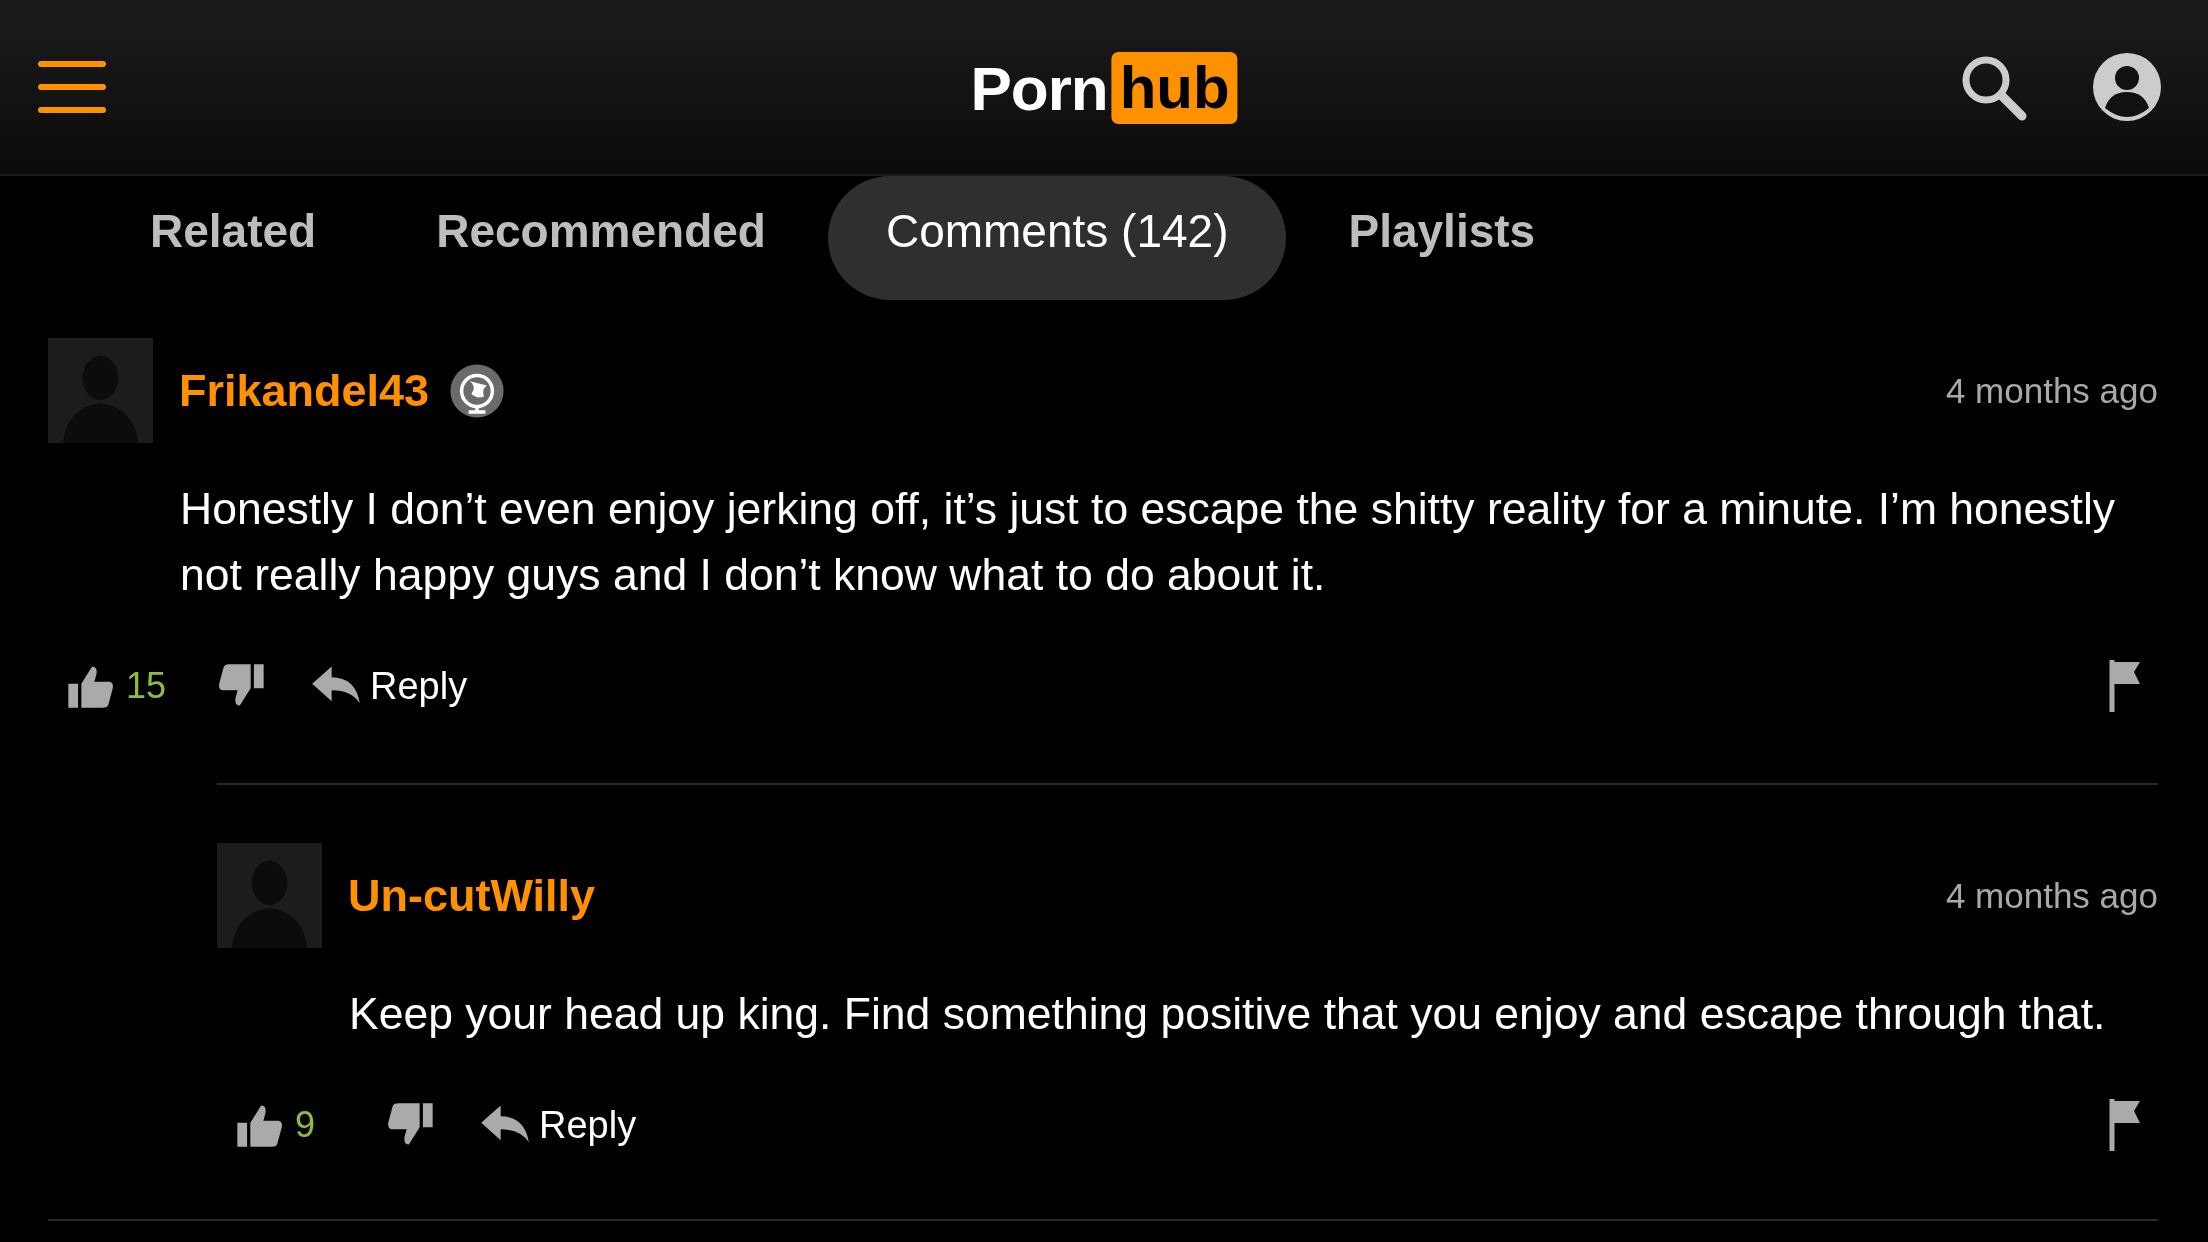 The width and height of the screenshot is (2208, 1242). I want to click on logo-label: hub, so click(1174, 88).